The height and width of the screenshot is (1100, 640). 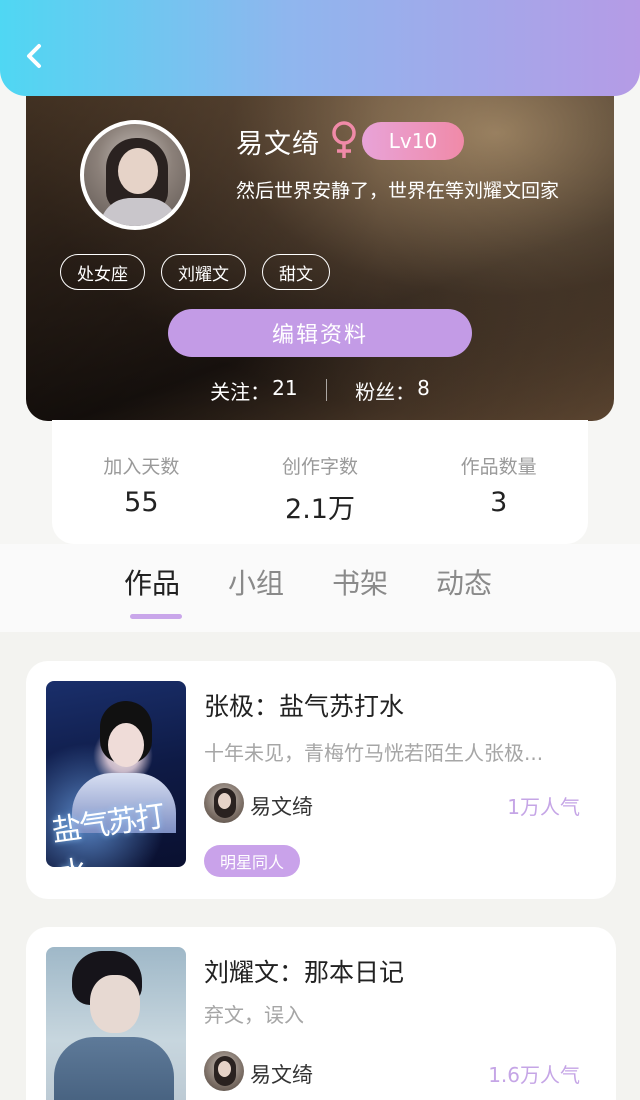 I want to click on tag-idol: 刘耀文, so click(x=203, y=272).